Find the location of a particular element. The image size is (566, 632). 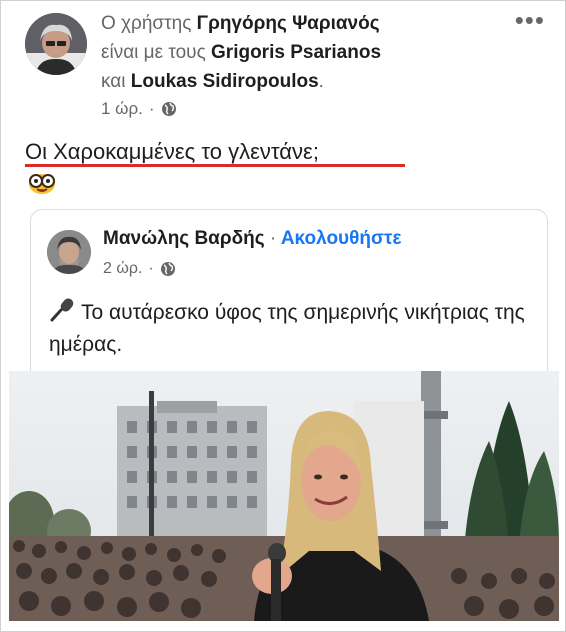

post-timestamp: 1 ώρ. is located at coordinates (122, 109).